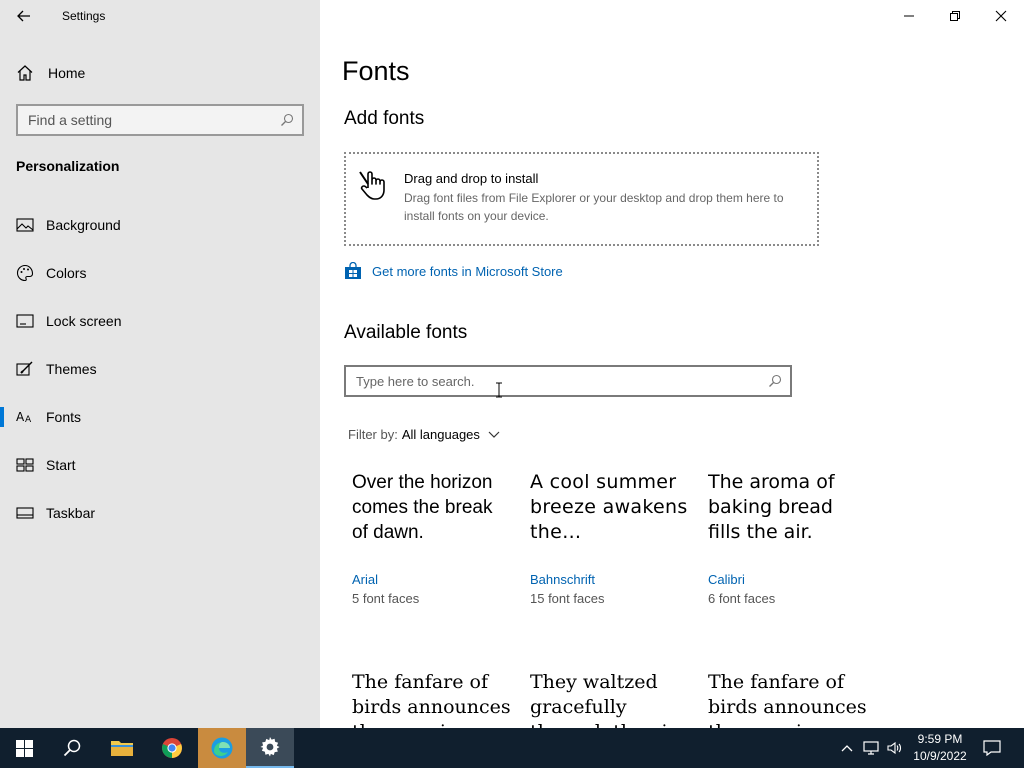 Image resolution: width=1024 pixels, height=768 pixels. What do you see at coordinates (372, 185) in the screenshot?
I see `drag-hand-icon` at bounding box center [372, 185].